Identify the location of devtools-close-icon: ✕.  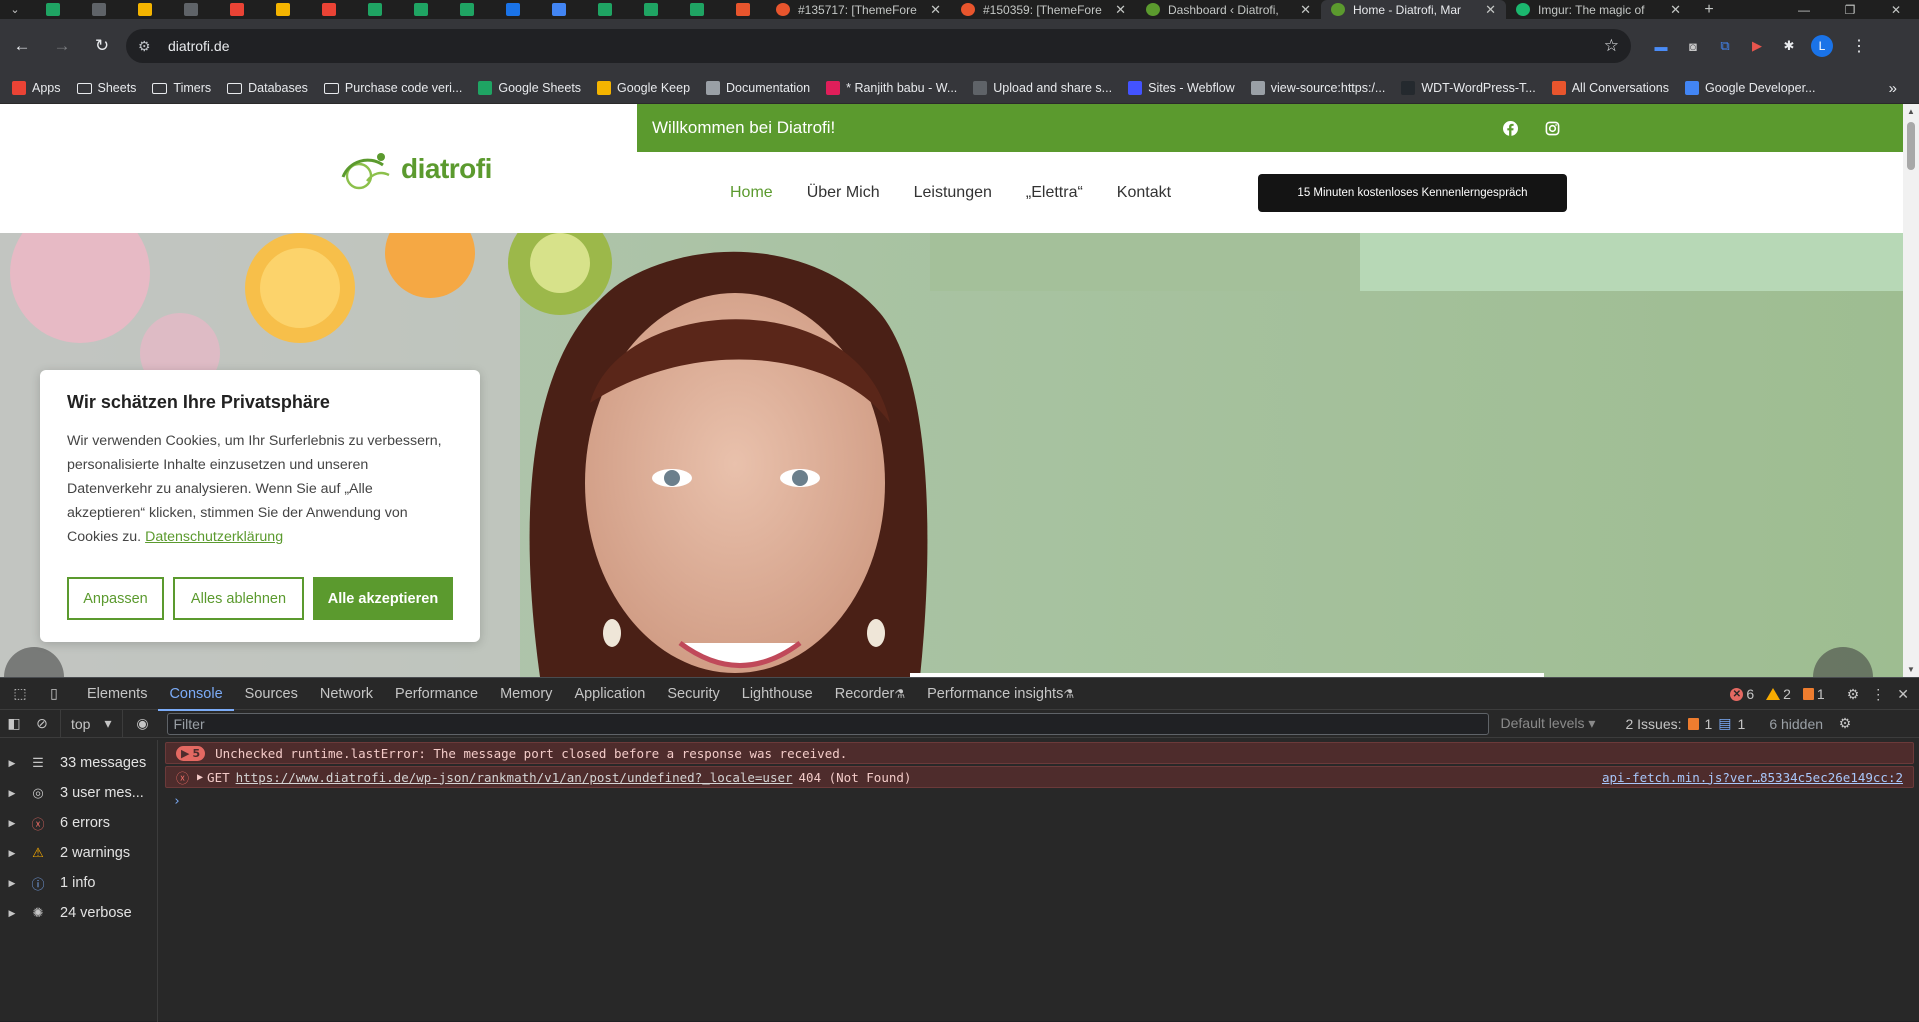
(1903, 694).